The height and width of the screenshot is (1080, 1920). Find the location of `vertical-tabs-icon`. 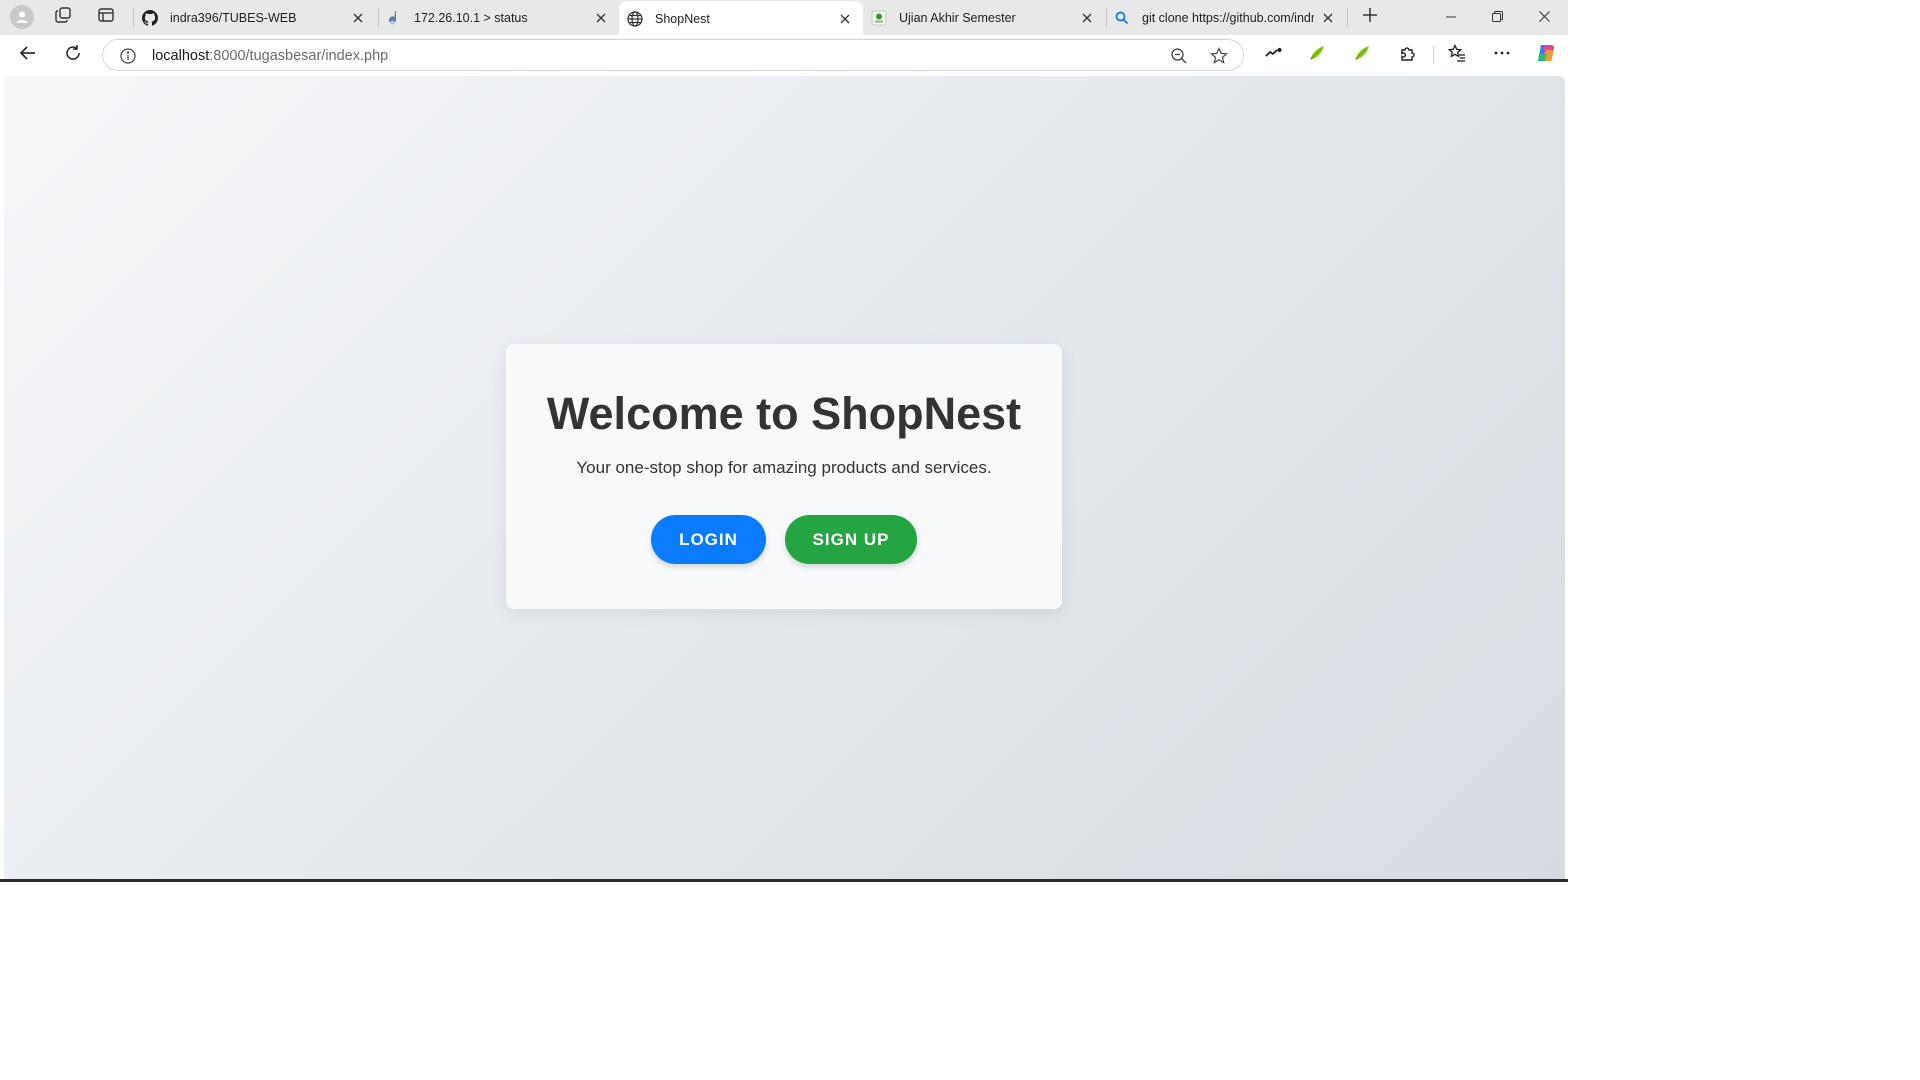

vertical-tabs-icon is located at coordinates (106, 17).